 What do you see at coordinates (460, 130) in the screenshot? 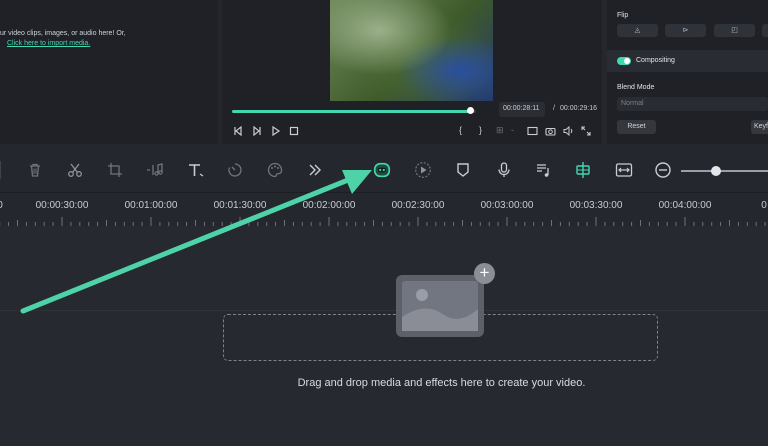
I see `mark-in-icon: {` at bounding box center [460, 130].